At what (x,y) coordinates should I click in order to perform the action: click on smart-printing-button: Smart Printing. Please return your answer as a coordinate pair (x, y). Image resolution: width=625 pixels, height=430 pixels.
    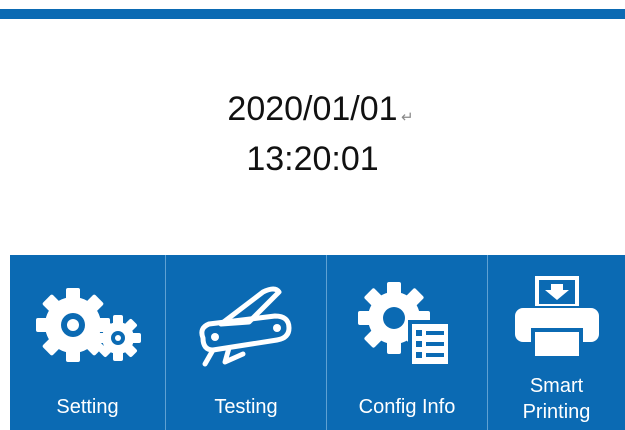
    Looking at the image, I should click on (556, 342).